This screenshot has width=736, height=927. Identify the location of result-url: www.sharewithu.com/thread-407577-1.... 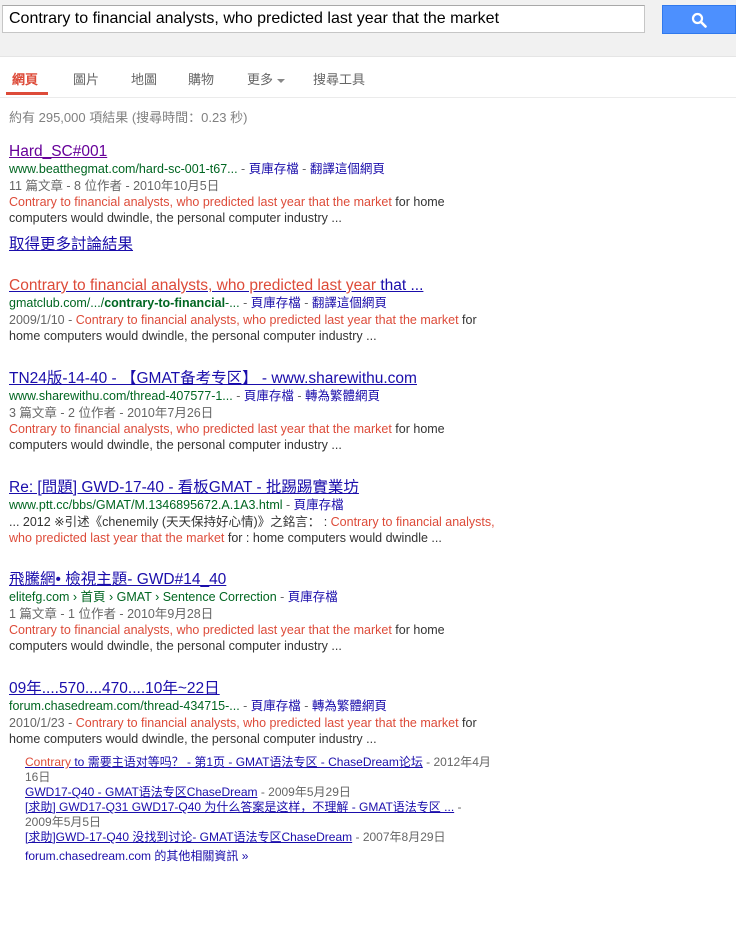
(121, 396).